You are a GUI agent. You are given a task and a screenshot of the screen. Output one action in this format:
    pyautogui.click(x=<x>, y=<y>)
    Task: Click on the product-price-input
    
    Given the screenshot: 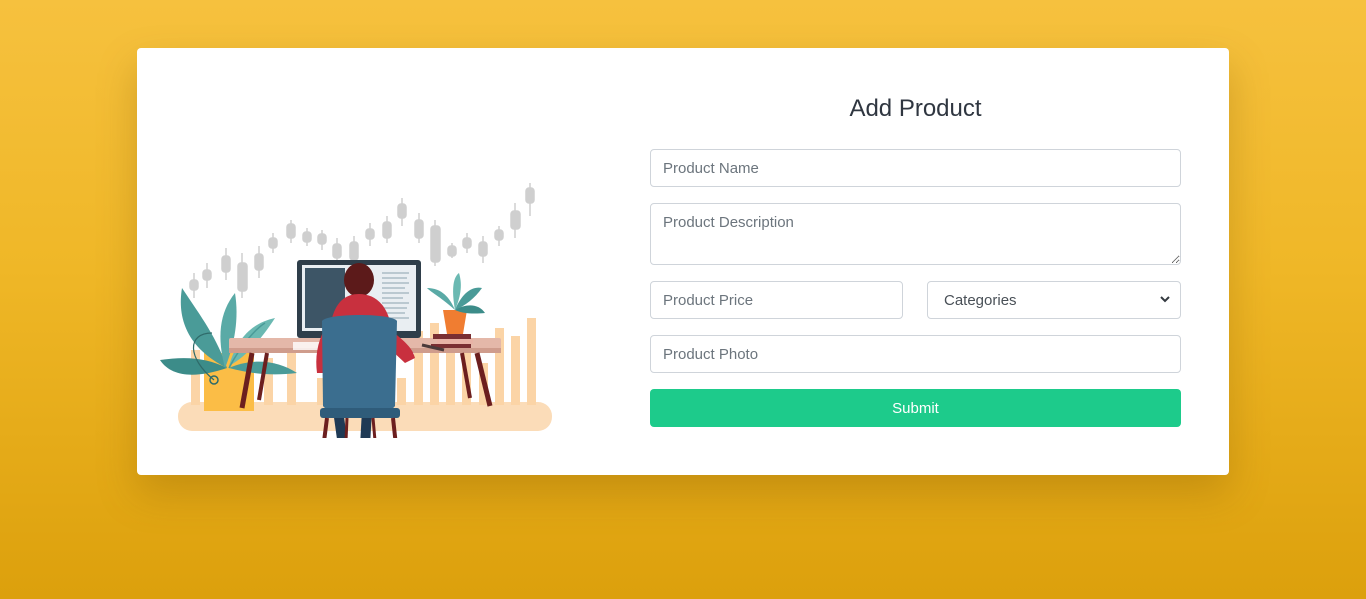 What is the action you would take?
    pyautogui.click(x=776, y=300)
    